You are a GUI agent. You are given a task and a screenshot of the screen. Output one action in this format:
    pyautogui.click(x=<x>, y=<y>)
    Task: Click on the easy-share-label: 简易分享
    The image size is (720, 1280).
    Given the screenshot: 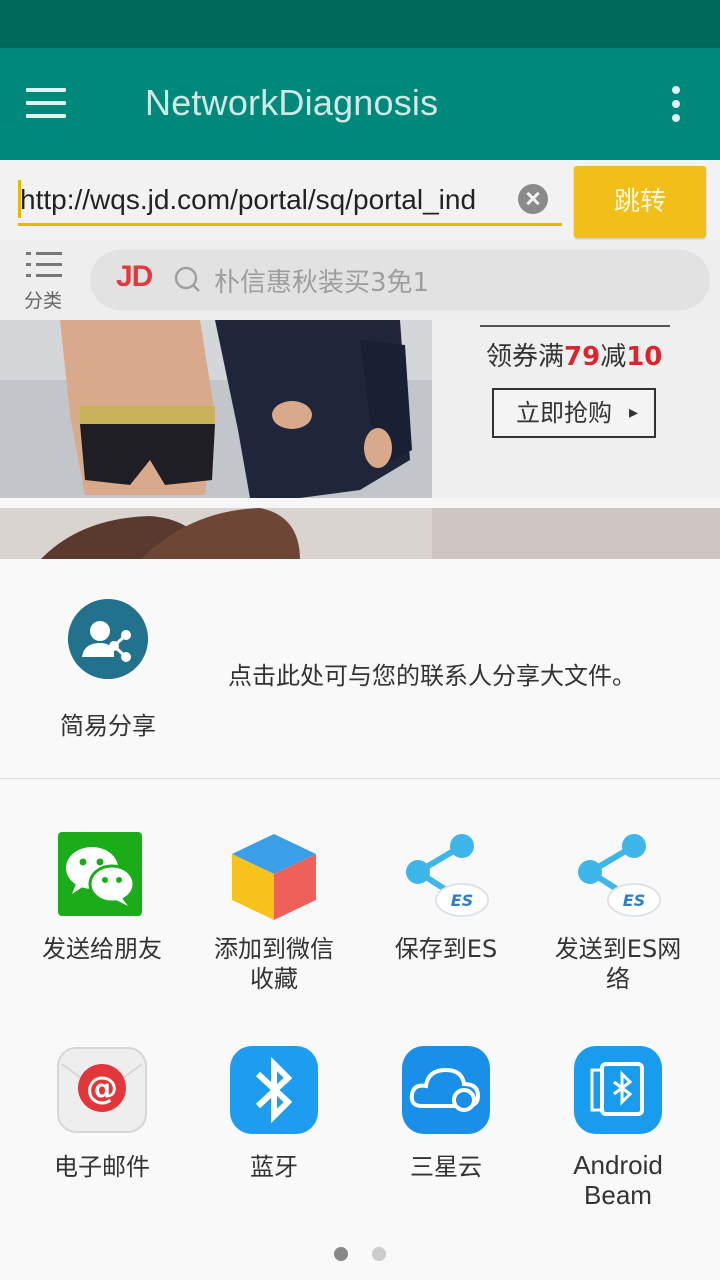 What is the action you would take?
    pyautogui.click(x=108, y=723)
    